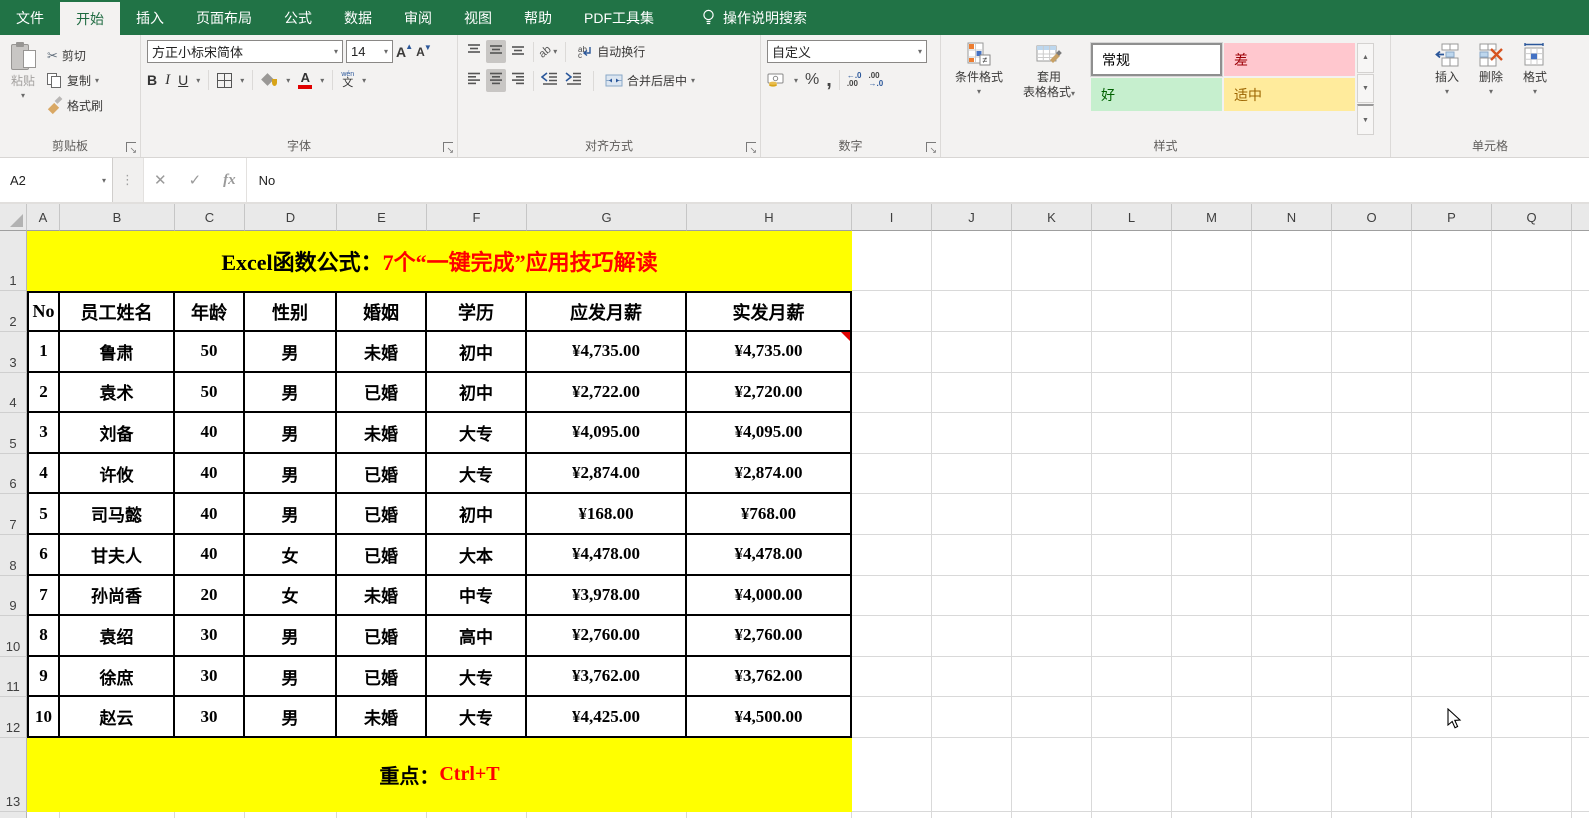 The image size is (1589, 818). I want to click on borders-button, so click(225, 80).